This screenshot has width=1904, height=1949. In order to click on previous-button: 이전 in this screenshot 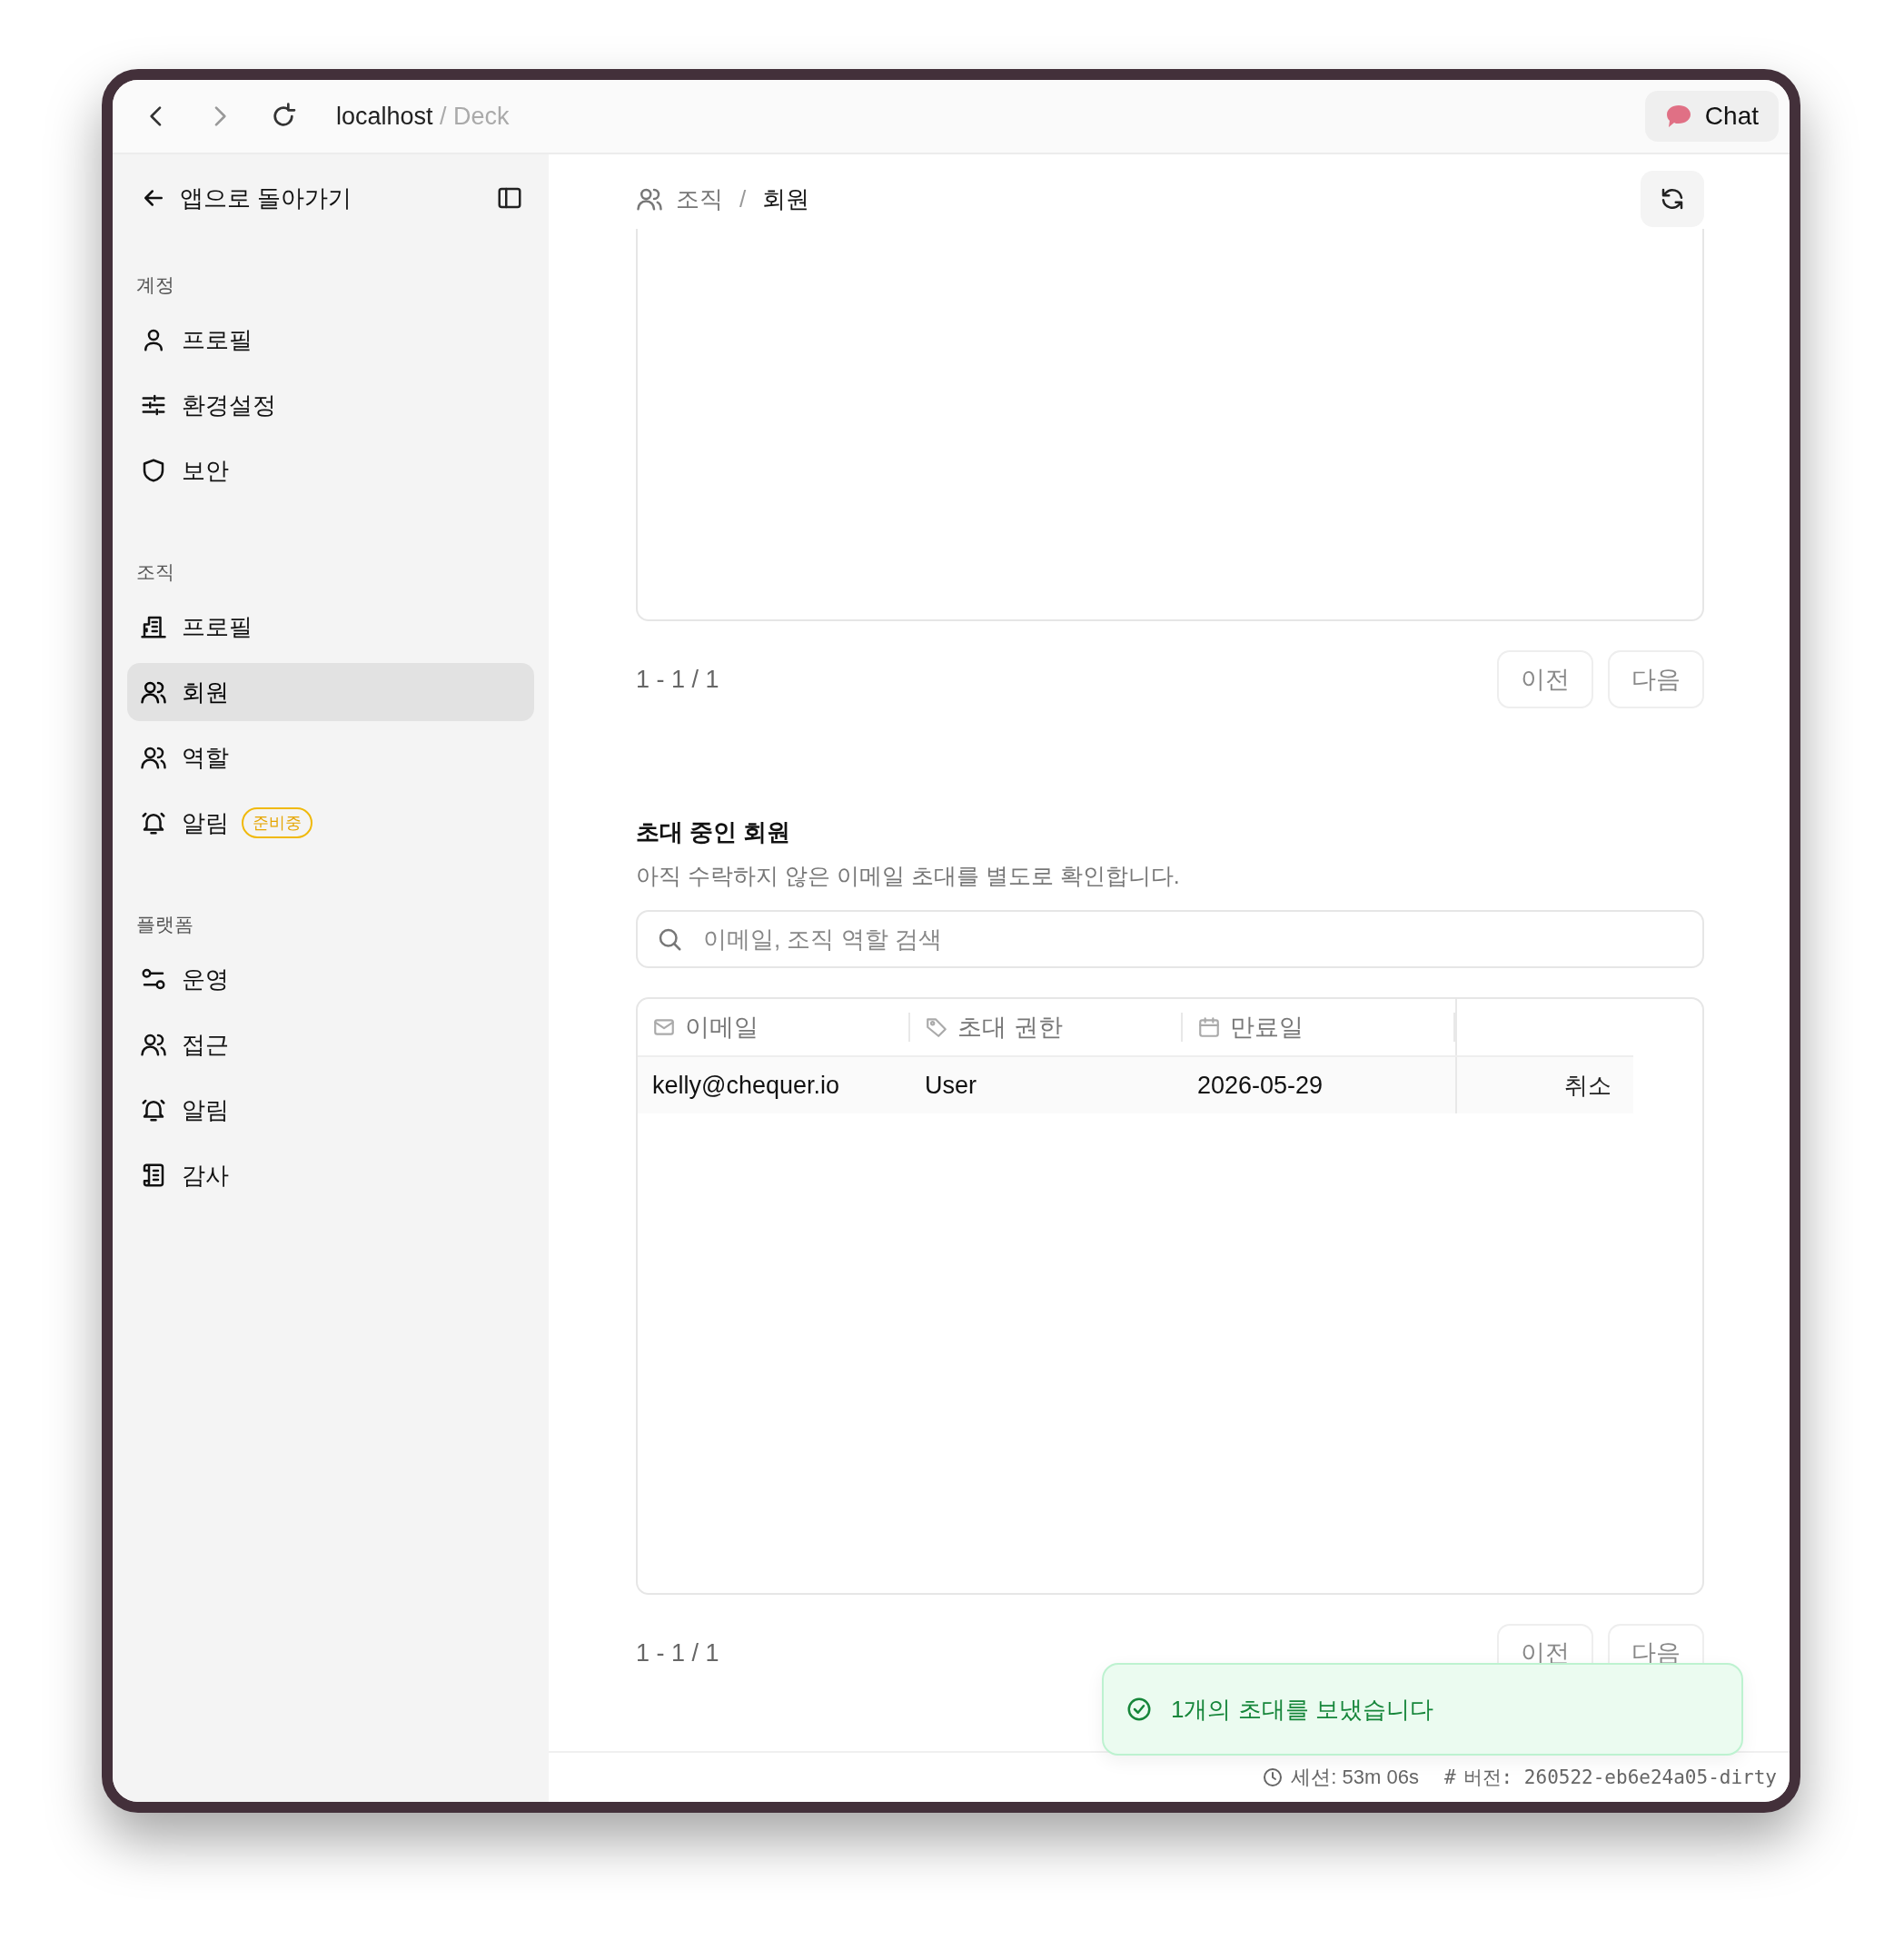, I will do `click(1545, 679)`.